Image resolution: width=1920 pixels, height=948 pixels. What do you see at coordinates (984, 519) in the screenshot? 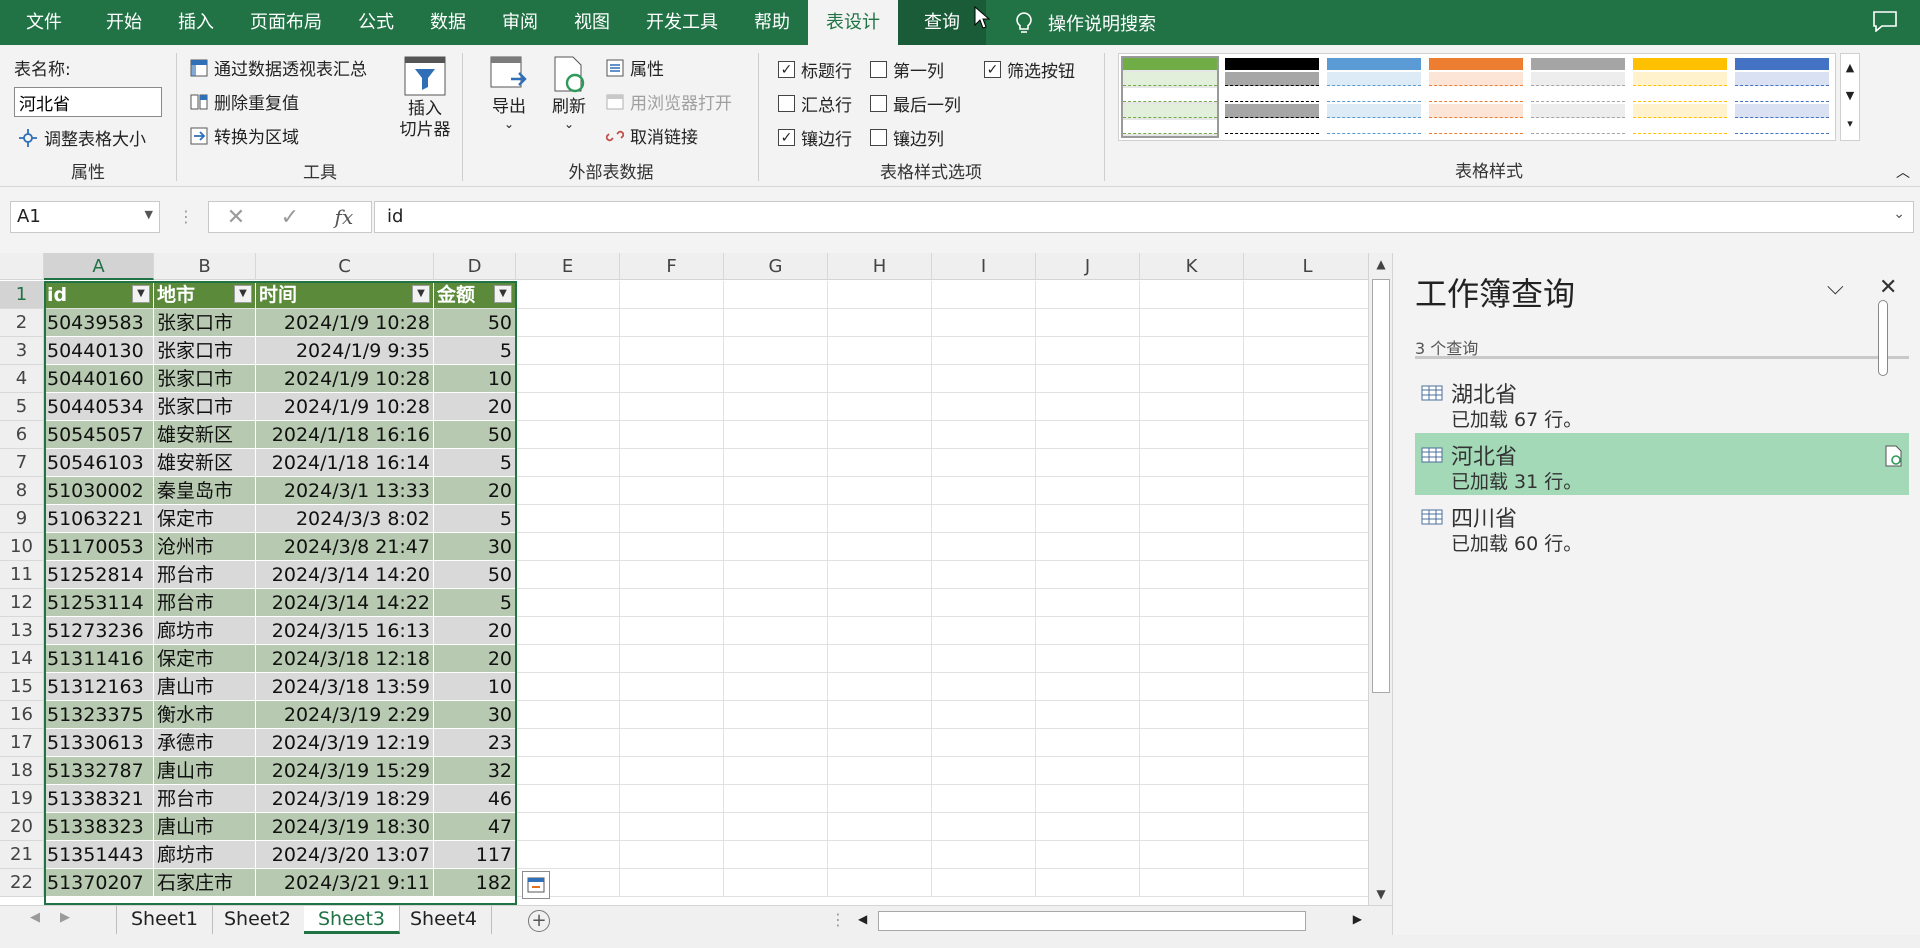
I see `cell-I9` at bounding box center [984, 519].